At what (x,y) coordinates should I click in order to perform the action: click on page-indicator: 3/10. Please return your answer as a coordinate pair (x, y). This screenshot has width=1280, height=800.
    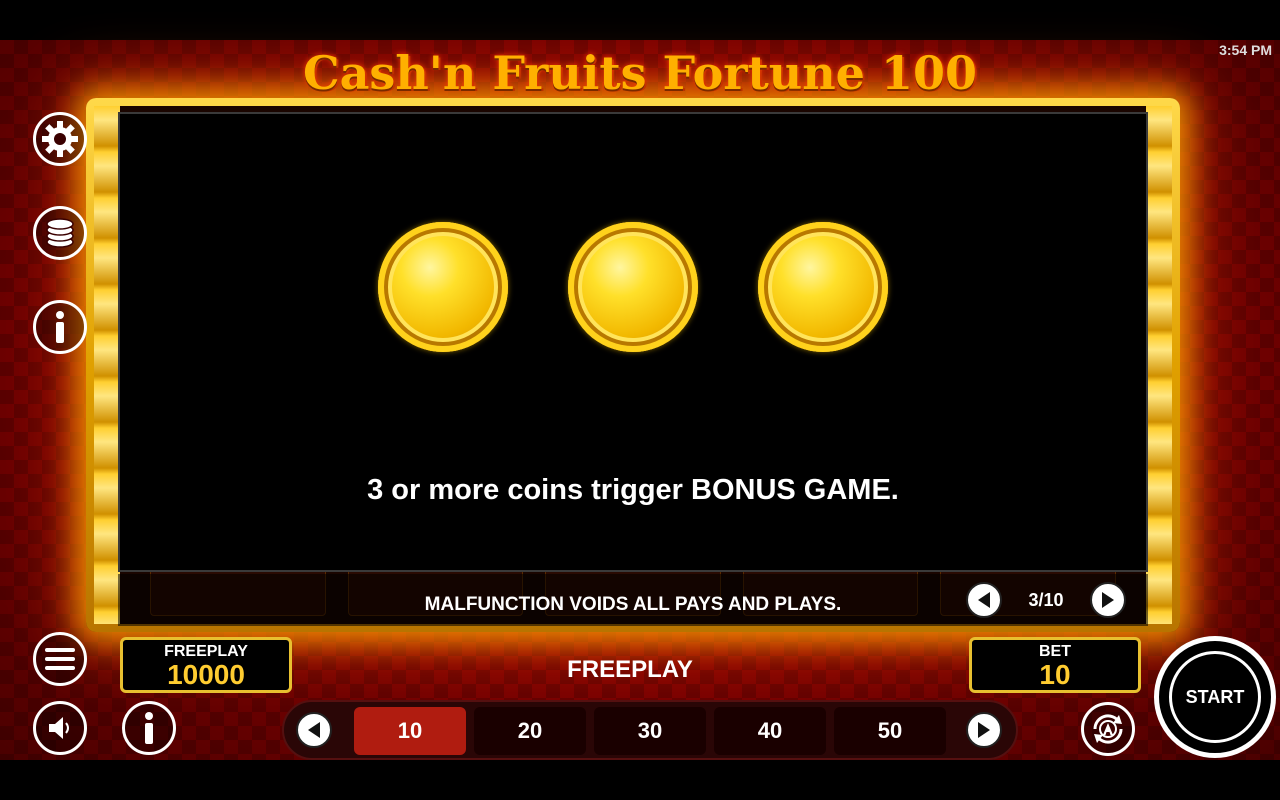
    Looking at the image, I should click on (1046, 599).